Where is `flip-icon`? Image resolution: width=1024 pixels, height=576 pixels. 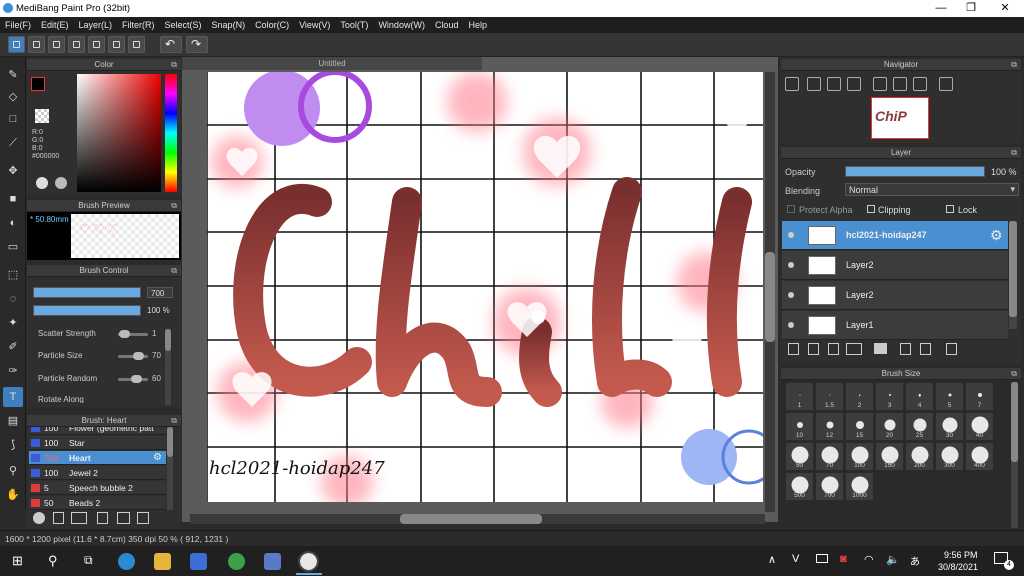 flip-icon is located at coordinates (900, 84).